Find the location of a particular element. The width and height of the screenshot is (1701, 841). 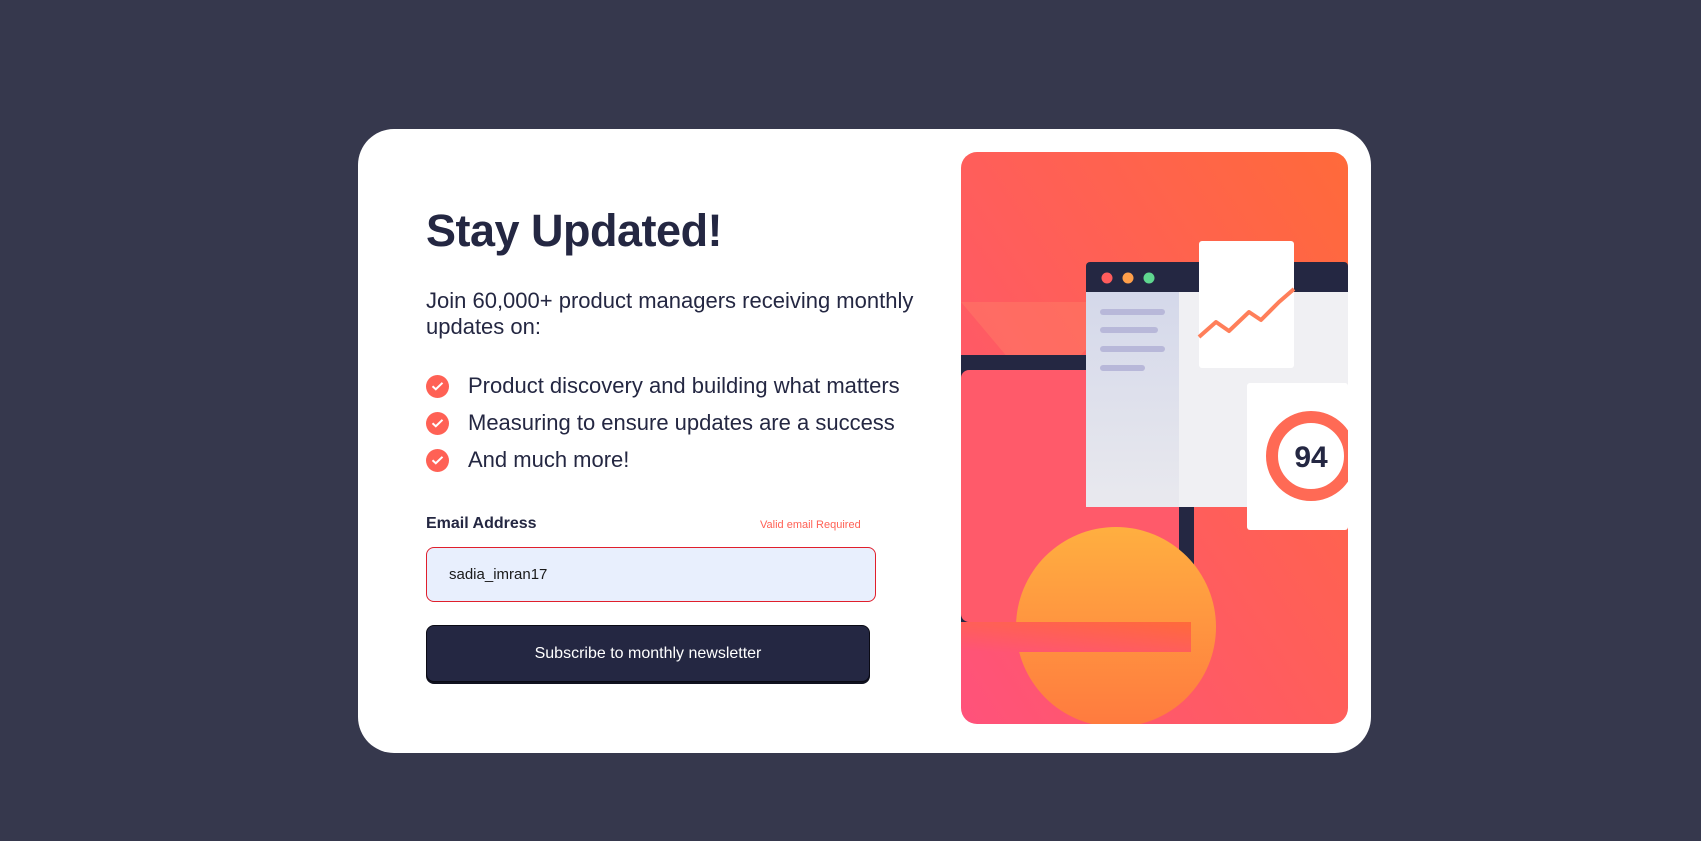

email-field is located at coordinates (651, 574).